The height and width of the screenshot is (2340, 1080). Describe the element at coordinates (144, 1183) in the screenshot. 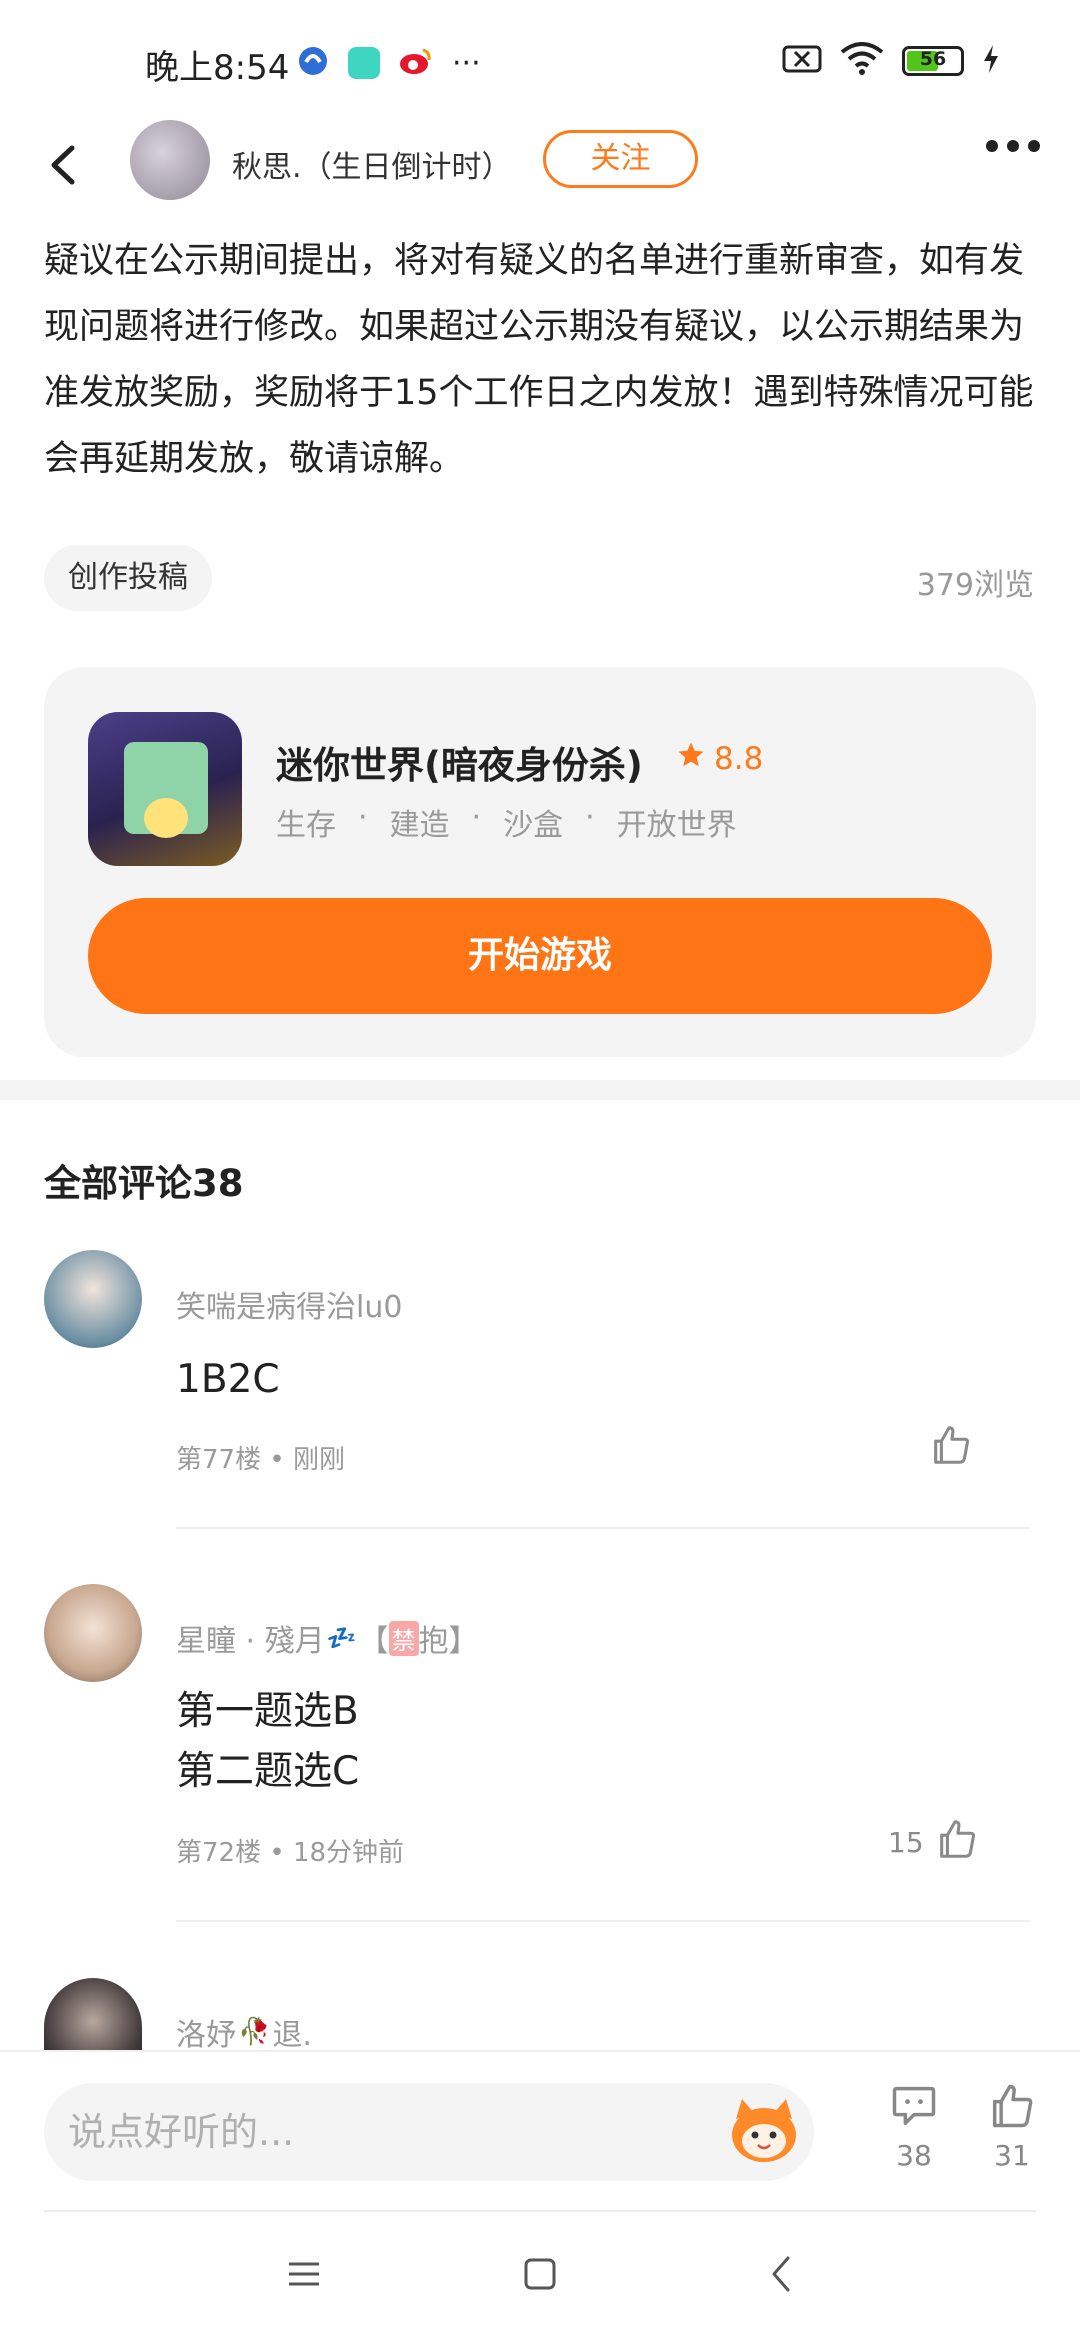

I see `comments-title: 全部评论38` at that location.